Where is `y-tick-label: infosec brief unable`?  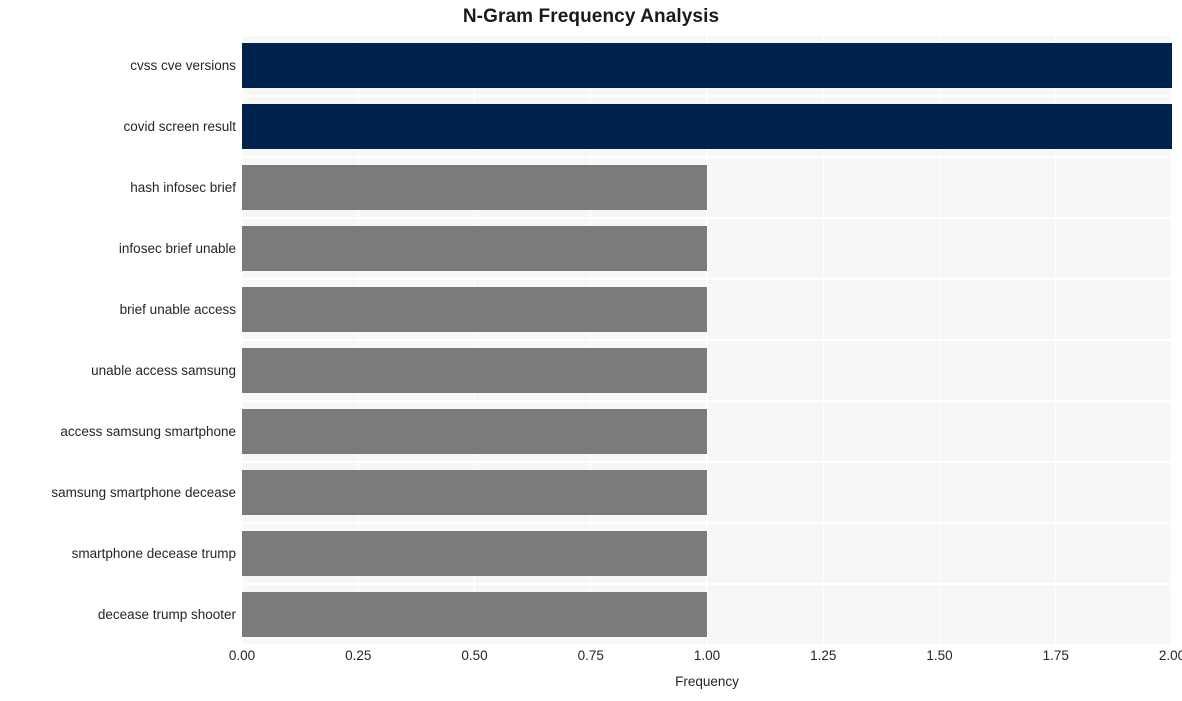
y-tick-label: infosec brief unable is located at coordinates (177, 248).